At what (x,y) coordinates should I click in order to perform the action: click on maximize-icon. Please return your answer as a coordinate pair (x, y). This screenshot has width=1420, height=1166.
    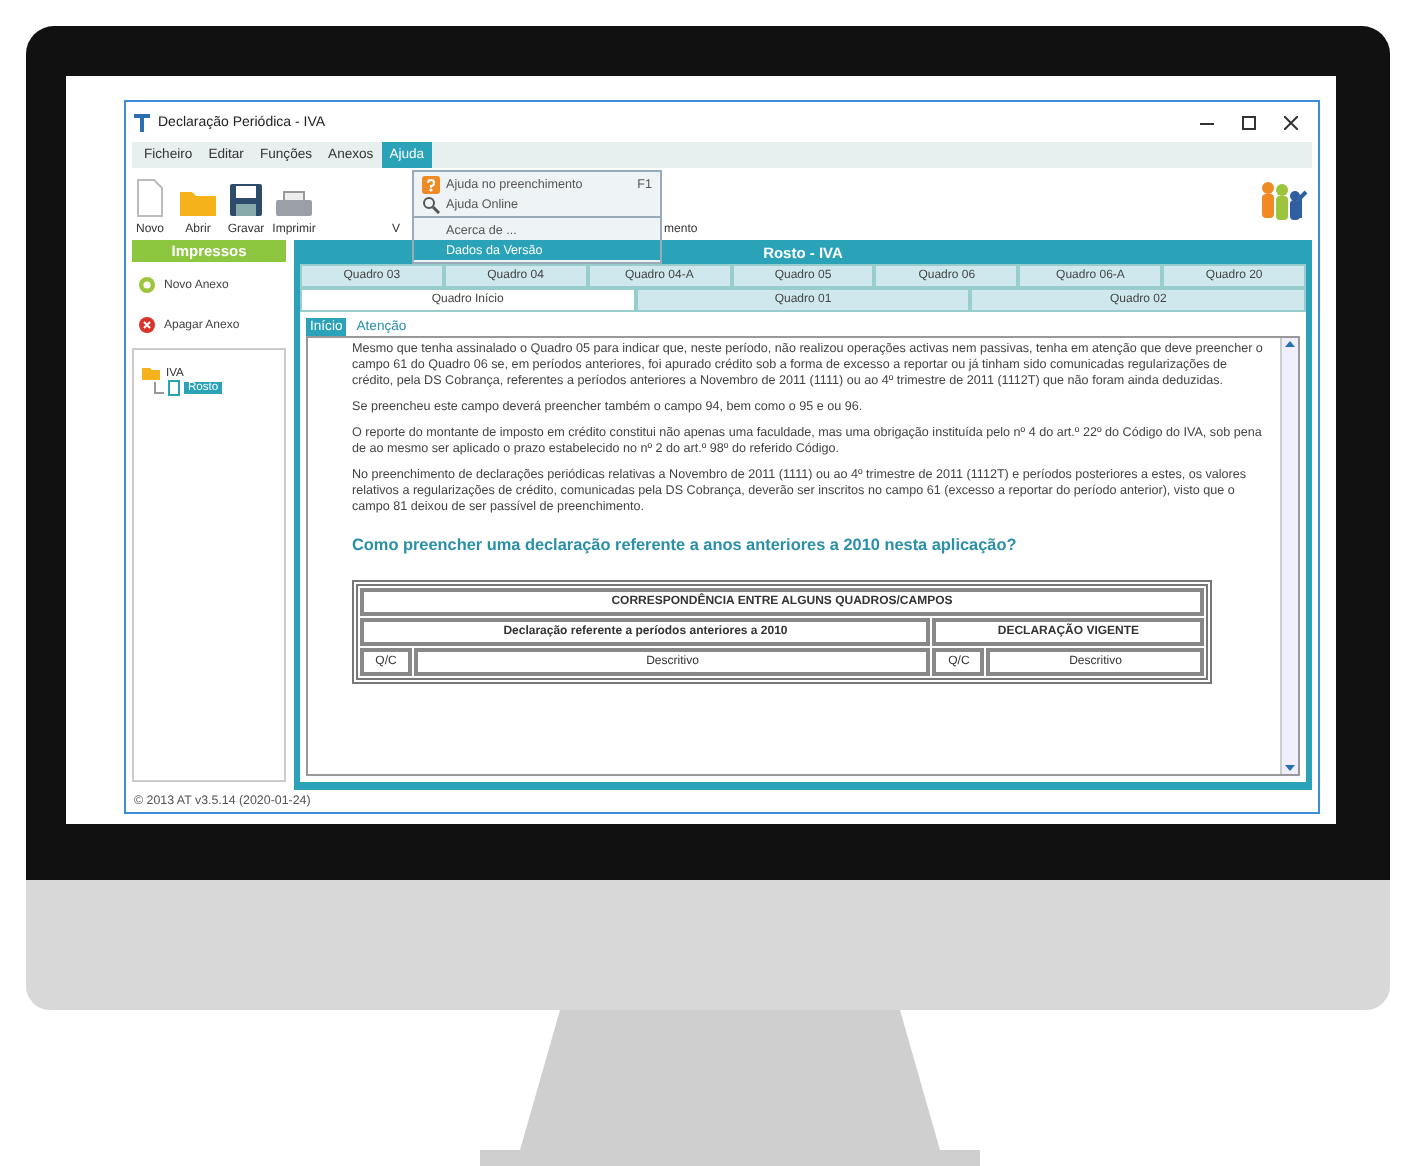
    Looking at the image, I should click on (1249, 122).